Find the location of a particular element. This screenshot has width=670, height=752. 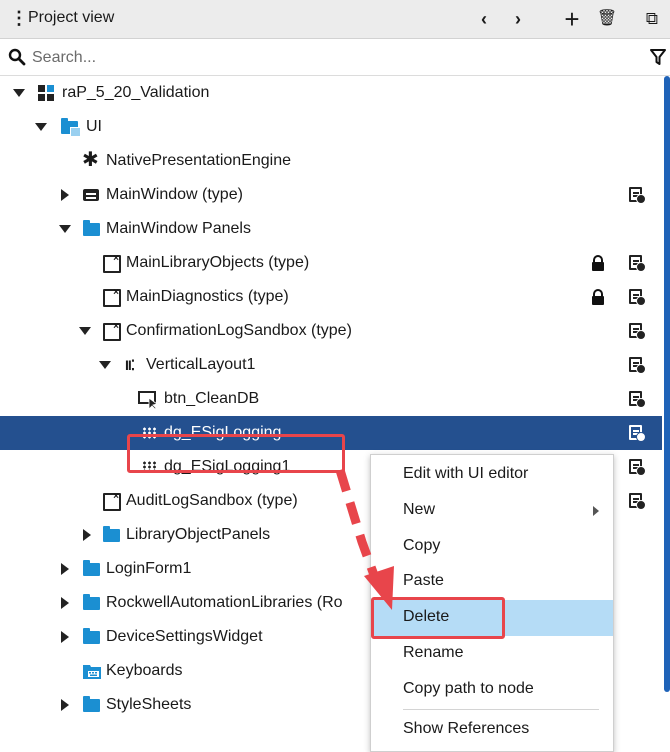

menu-item-label: New is located at coordinates (419, 509).